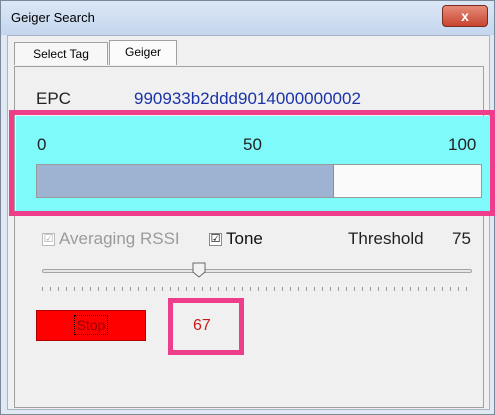 The height and width of the screenshot is (415, 495). I want to click on threshold-value: 75, so click(461, 238).